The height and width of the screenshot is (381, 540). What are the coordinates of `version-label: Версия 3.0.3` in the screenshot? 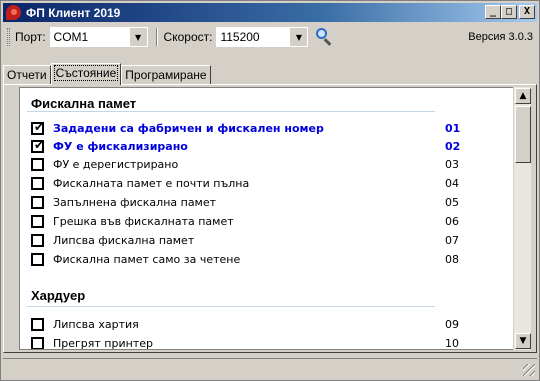 It's located at (500, 37).